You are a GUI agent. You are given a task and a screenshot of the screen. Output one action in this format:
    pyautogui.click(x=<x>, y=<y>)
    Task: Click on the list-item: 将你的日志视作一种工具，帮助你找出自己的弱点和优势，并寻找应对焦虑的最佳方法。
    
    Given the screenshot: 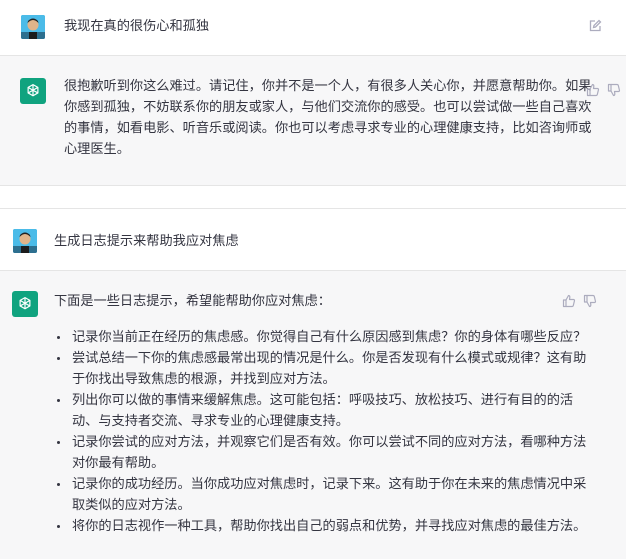 What is the action you would take?
    pyautogui.click(x=320, y=526)
    